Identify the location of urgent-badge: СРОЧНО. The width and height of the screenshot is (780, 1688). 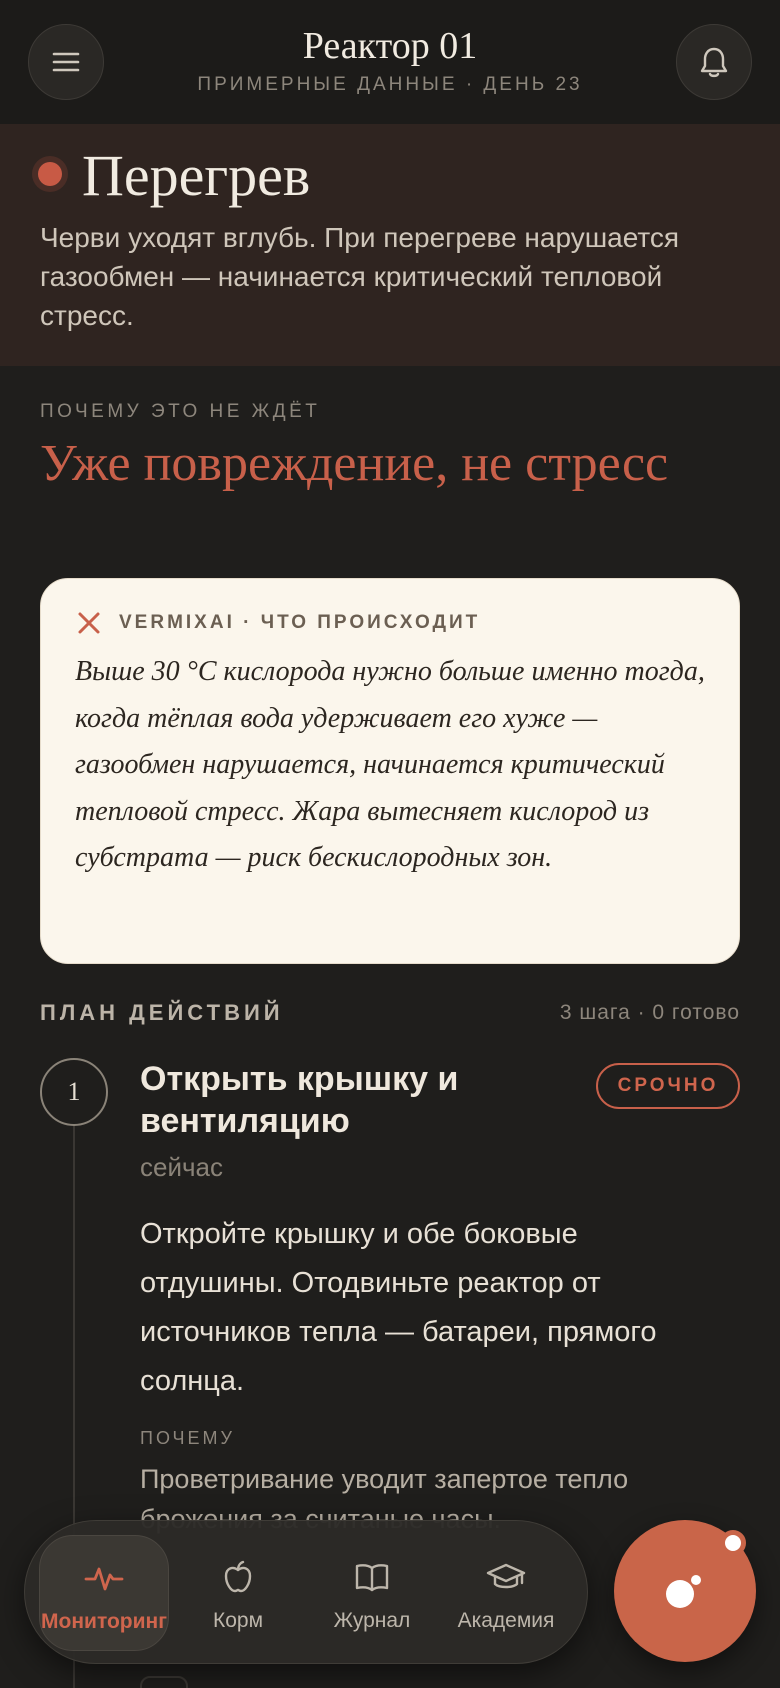
(668, 1086).